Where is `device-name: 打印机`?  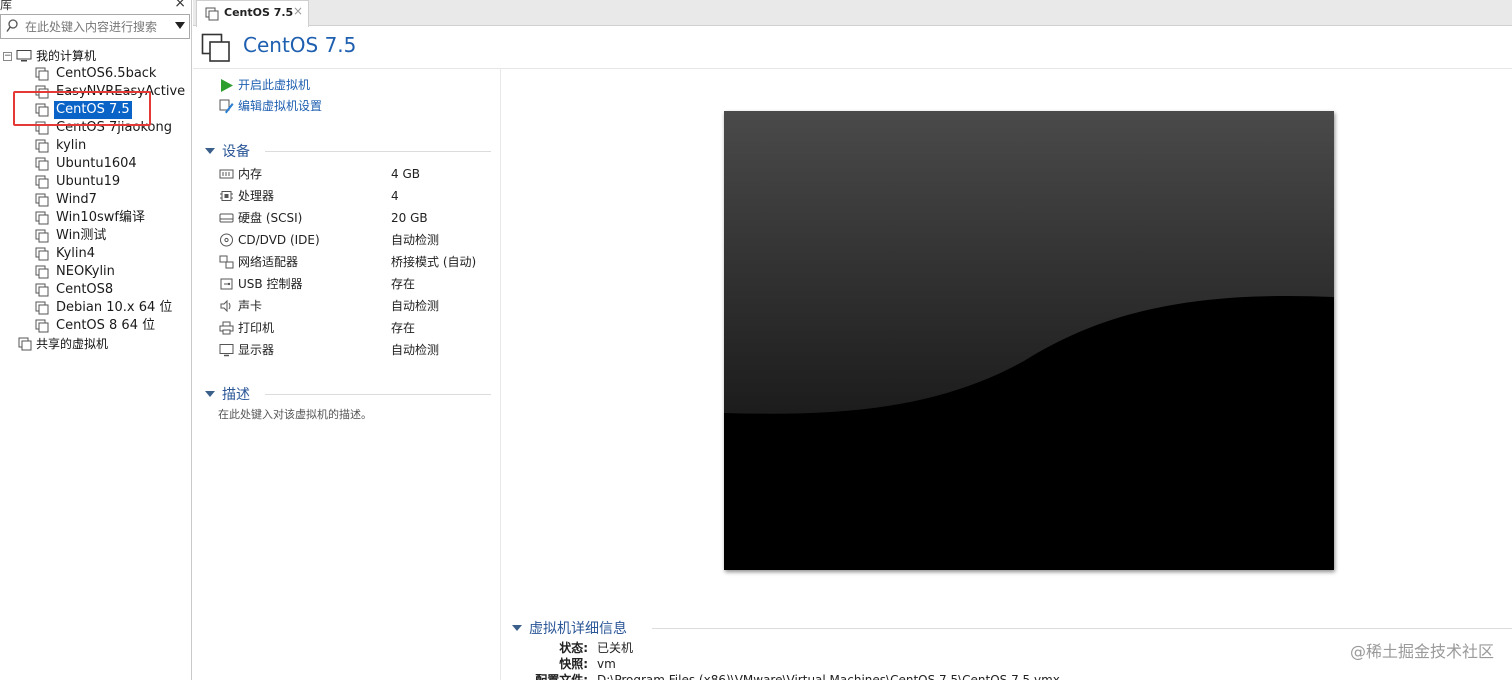 device-name: 打印机 is located at coordinates (256, 328).